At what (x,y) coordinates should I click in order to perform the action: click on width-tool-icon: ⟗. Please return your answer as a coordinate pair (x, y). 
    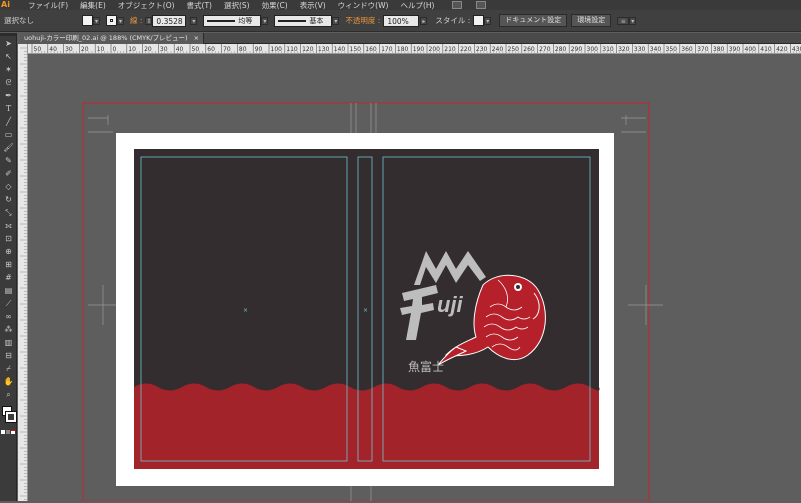
    Looking at the image, I should click on (8, 226).